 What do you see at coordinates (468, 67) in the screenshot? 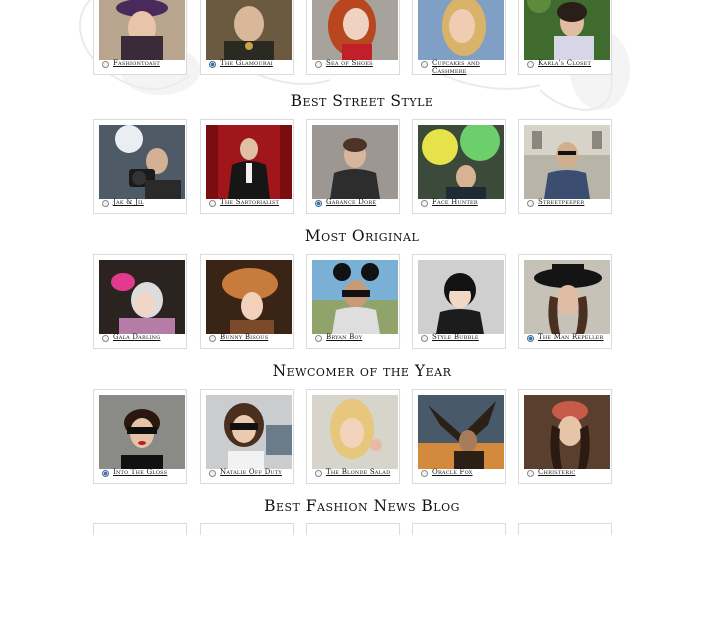
I see `nominee-label: Cupcakes and Cashmere` at bounding box center [468, 67].